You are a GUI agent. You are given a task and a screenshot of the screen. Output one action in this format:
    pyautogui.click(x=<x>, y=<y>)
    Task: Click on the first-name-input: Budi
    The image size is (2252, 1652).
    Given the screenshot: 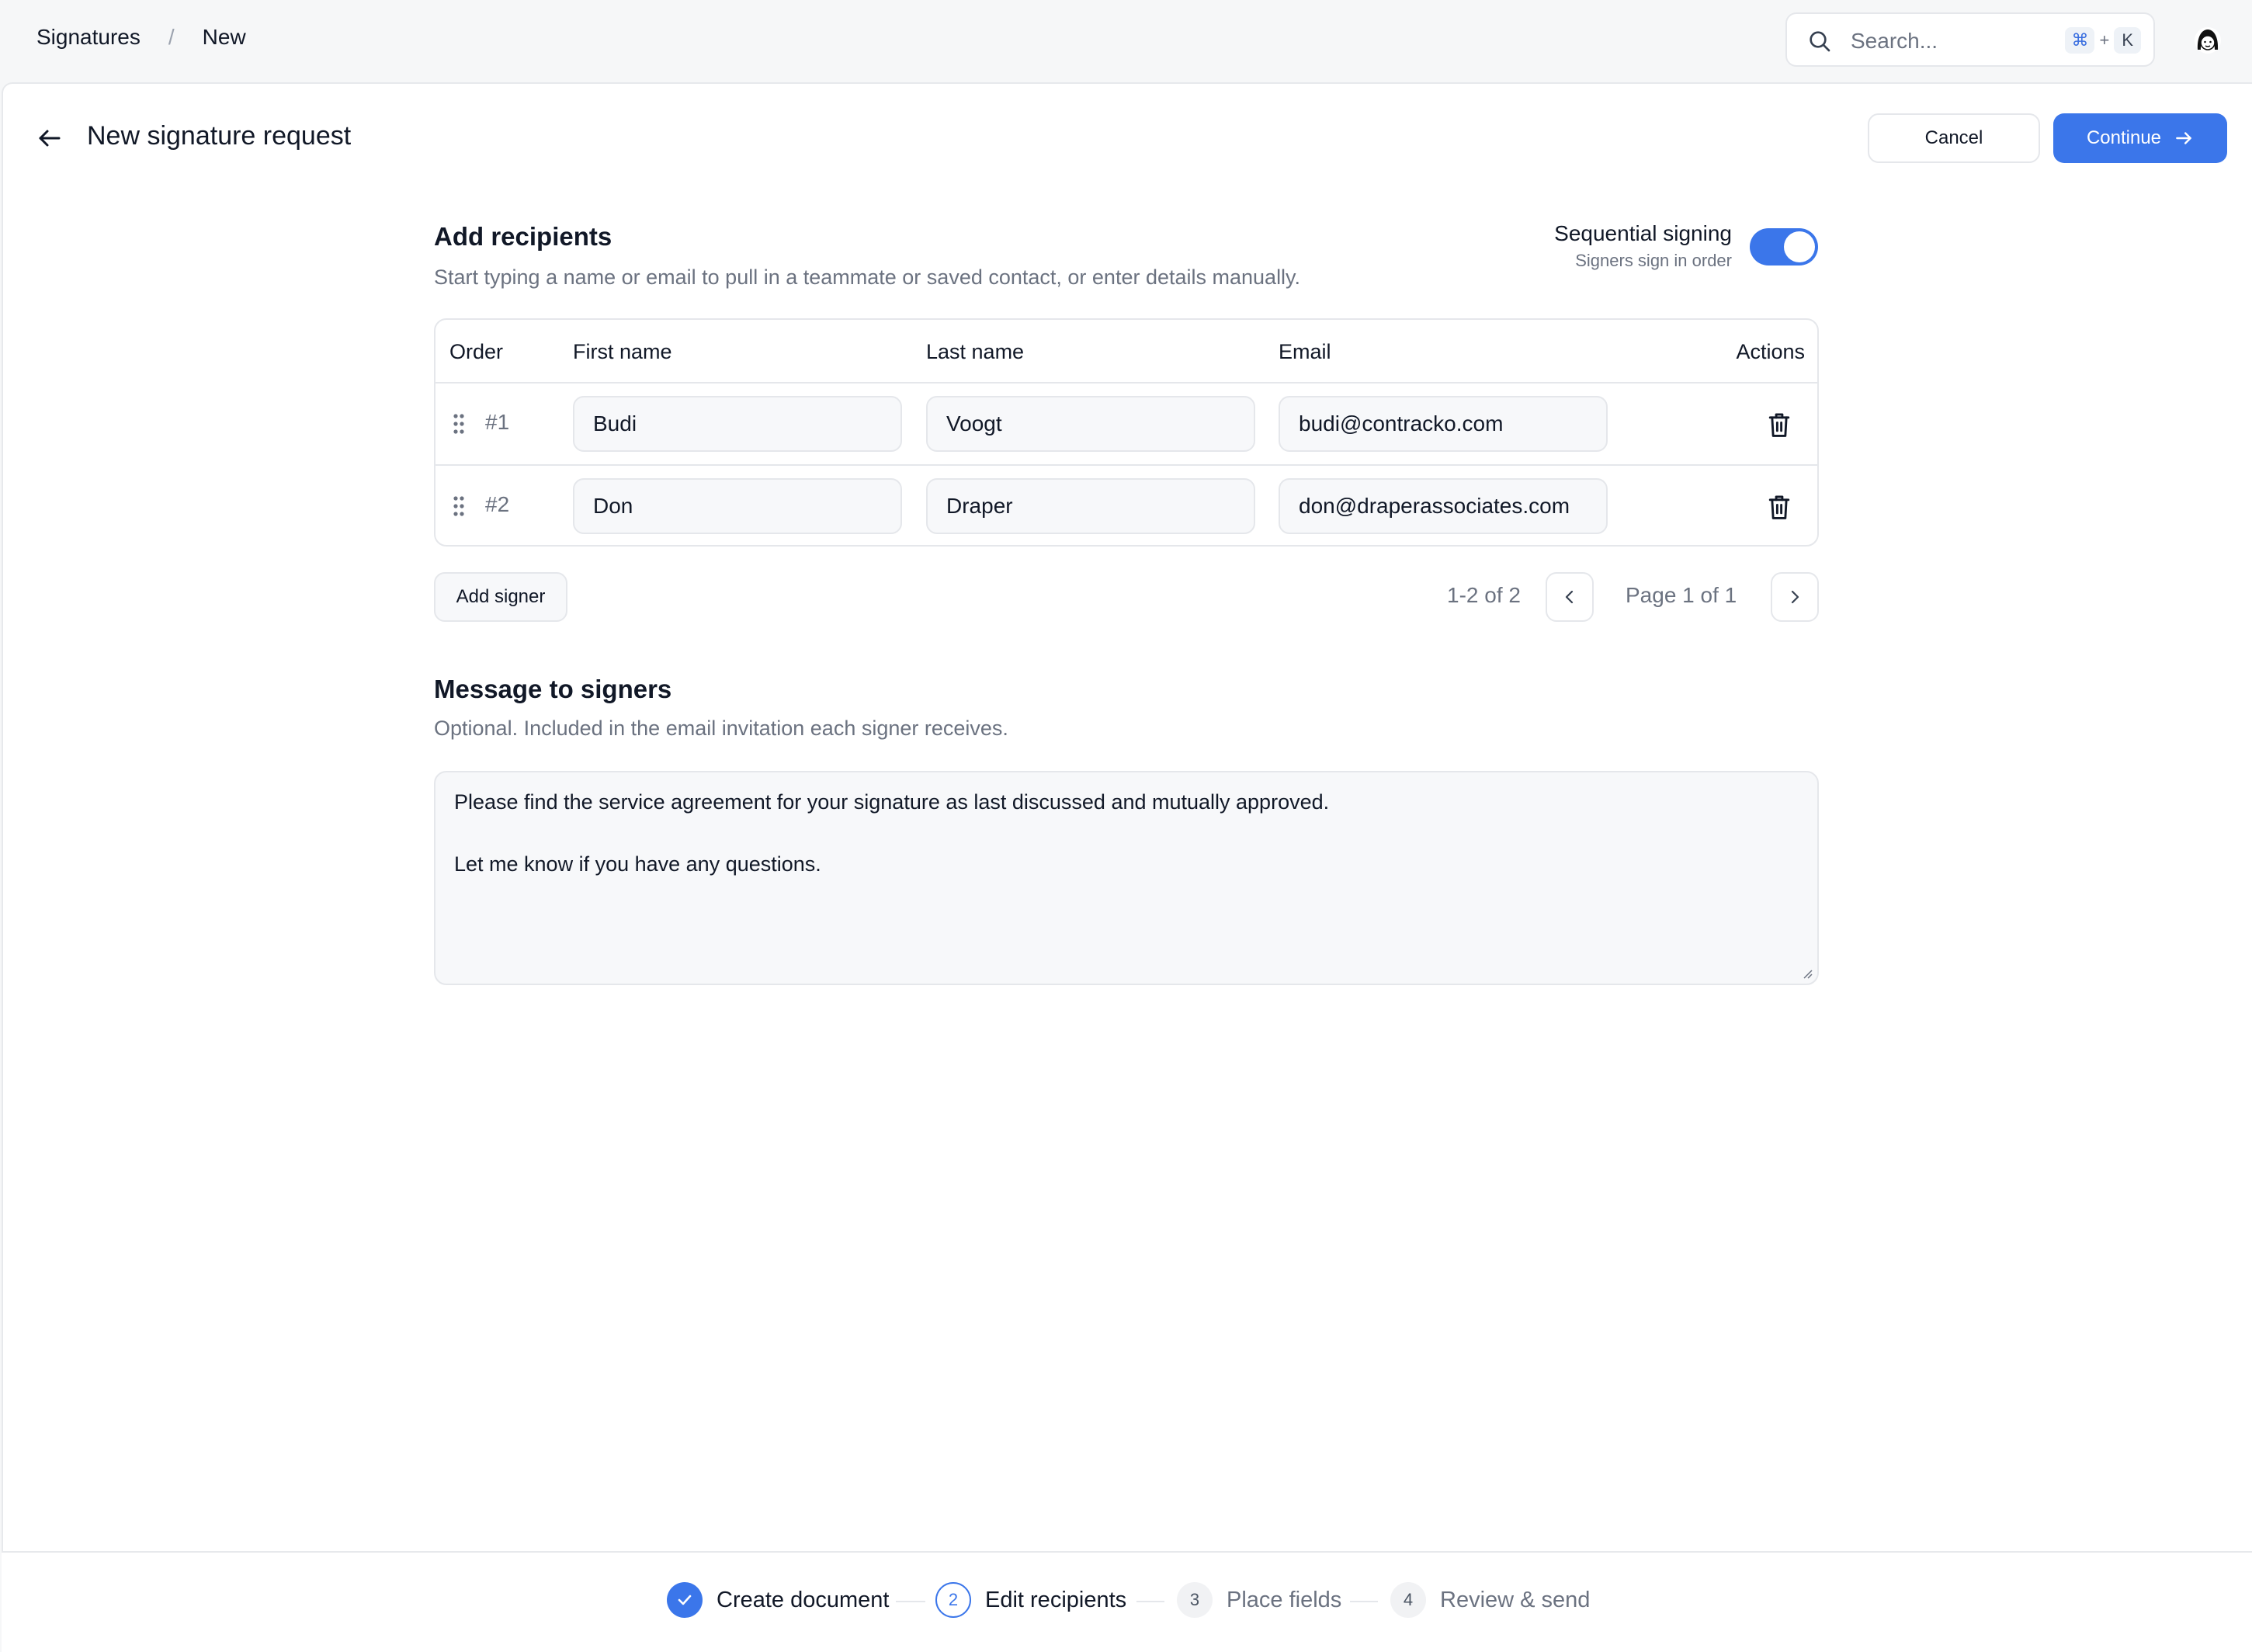 What is the action you would take?
    pyautogui.click(x=737, y=424)
    